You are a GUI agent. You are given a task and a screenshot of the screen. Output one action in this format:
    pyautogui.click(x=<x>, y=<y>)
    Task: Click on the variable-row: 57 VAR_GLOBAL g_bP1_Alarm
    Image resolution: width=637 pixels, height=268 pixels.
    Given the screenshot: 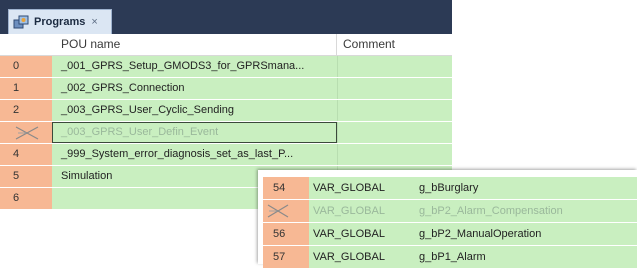 What is the action you would take?
    pyautogui.click(x=447, y=257)
    